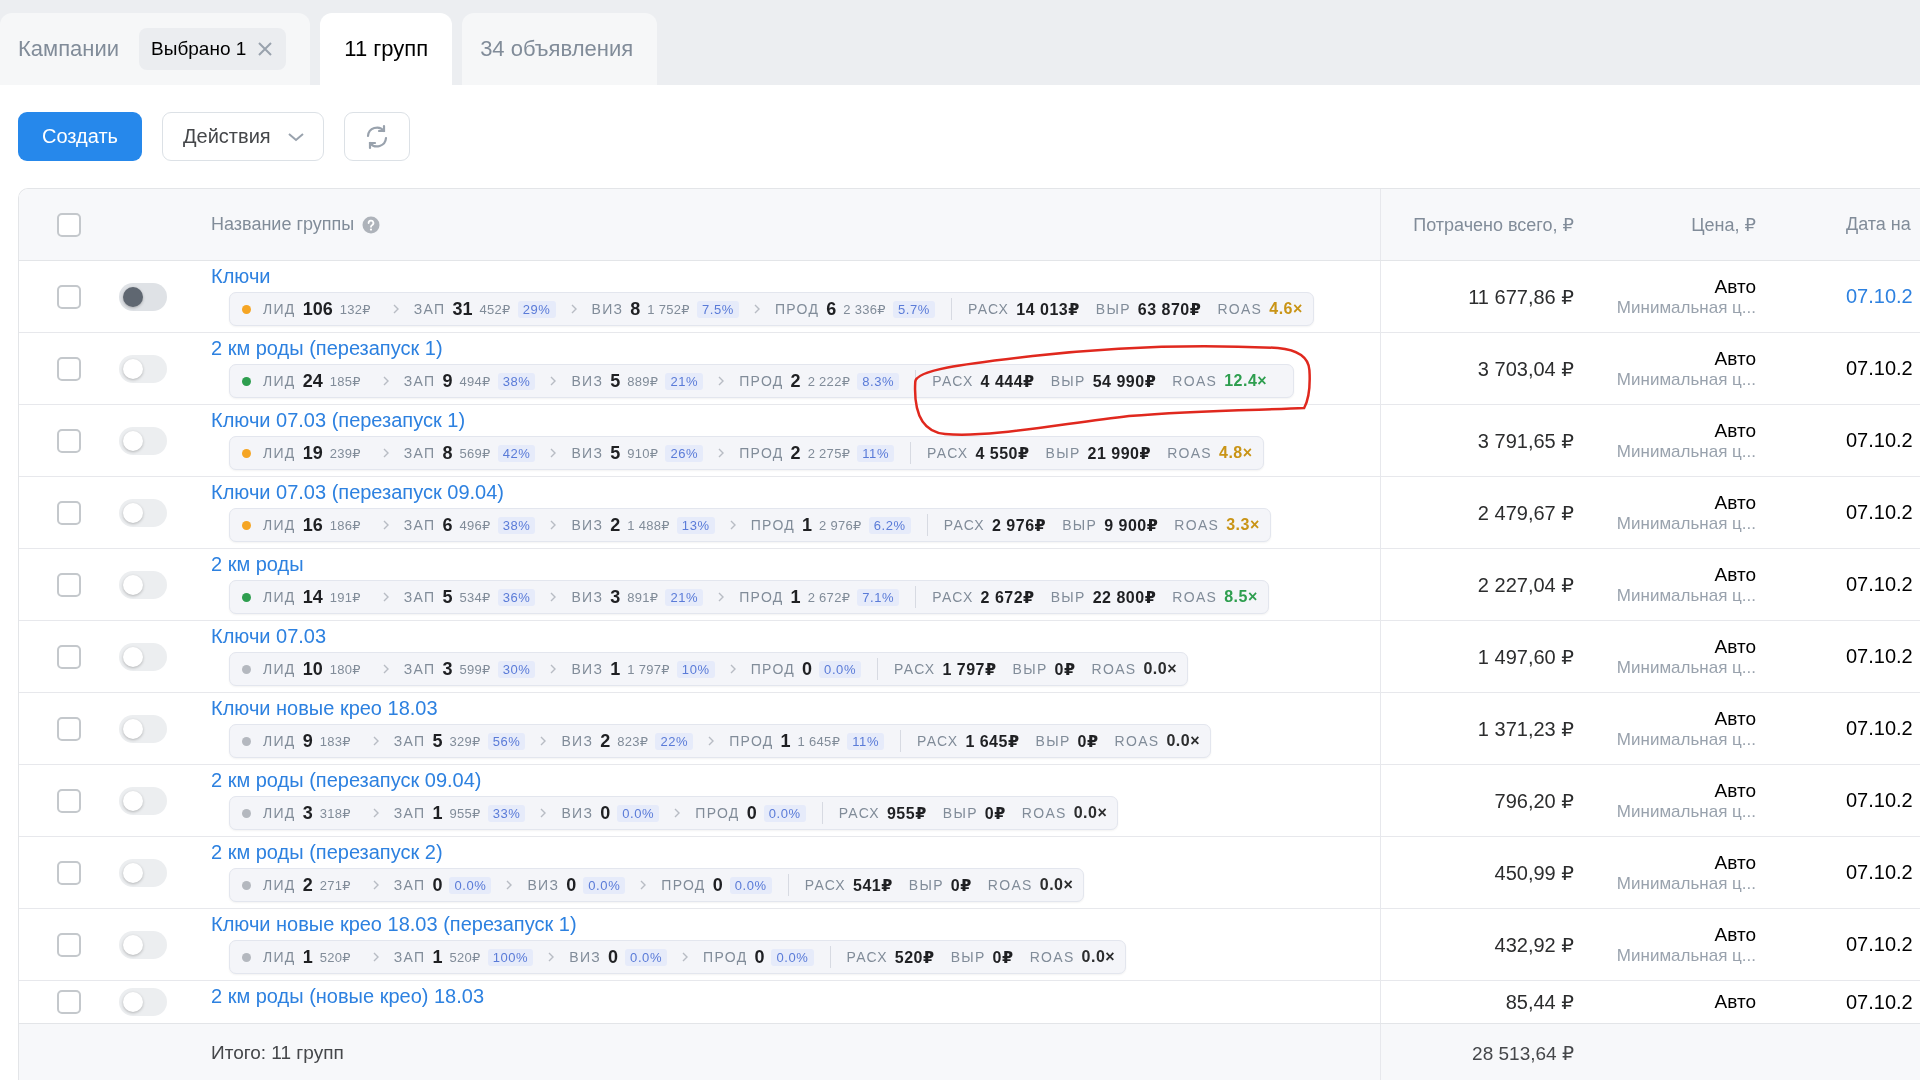 This screenshot has height=1080, width=1920. I want to click on conversion-badge: 11%, so click(866, 741).